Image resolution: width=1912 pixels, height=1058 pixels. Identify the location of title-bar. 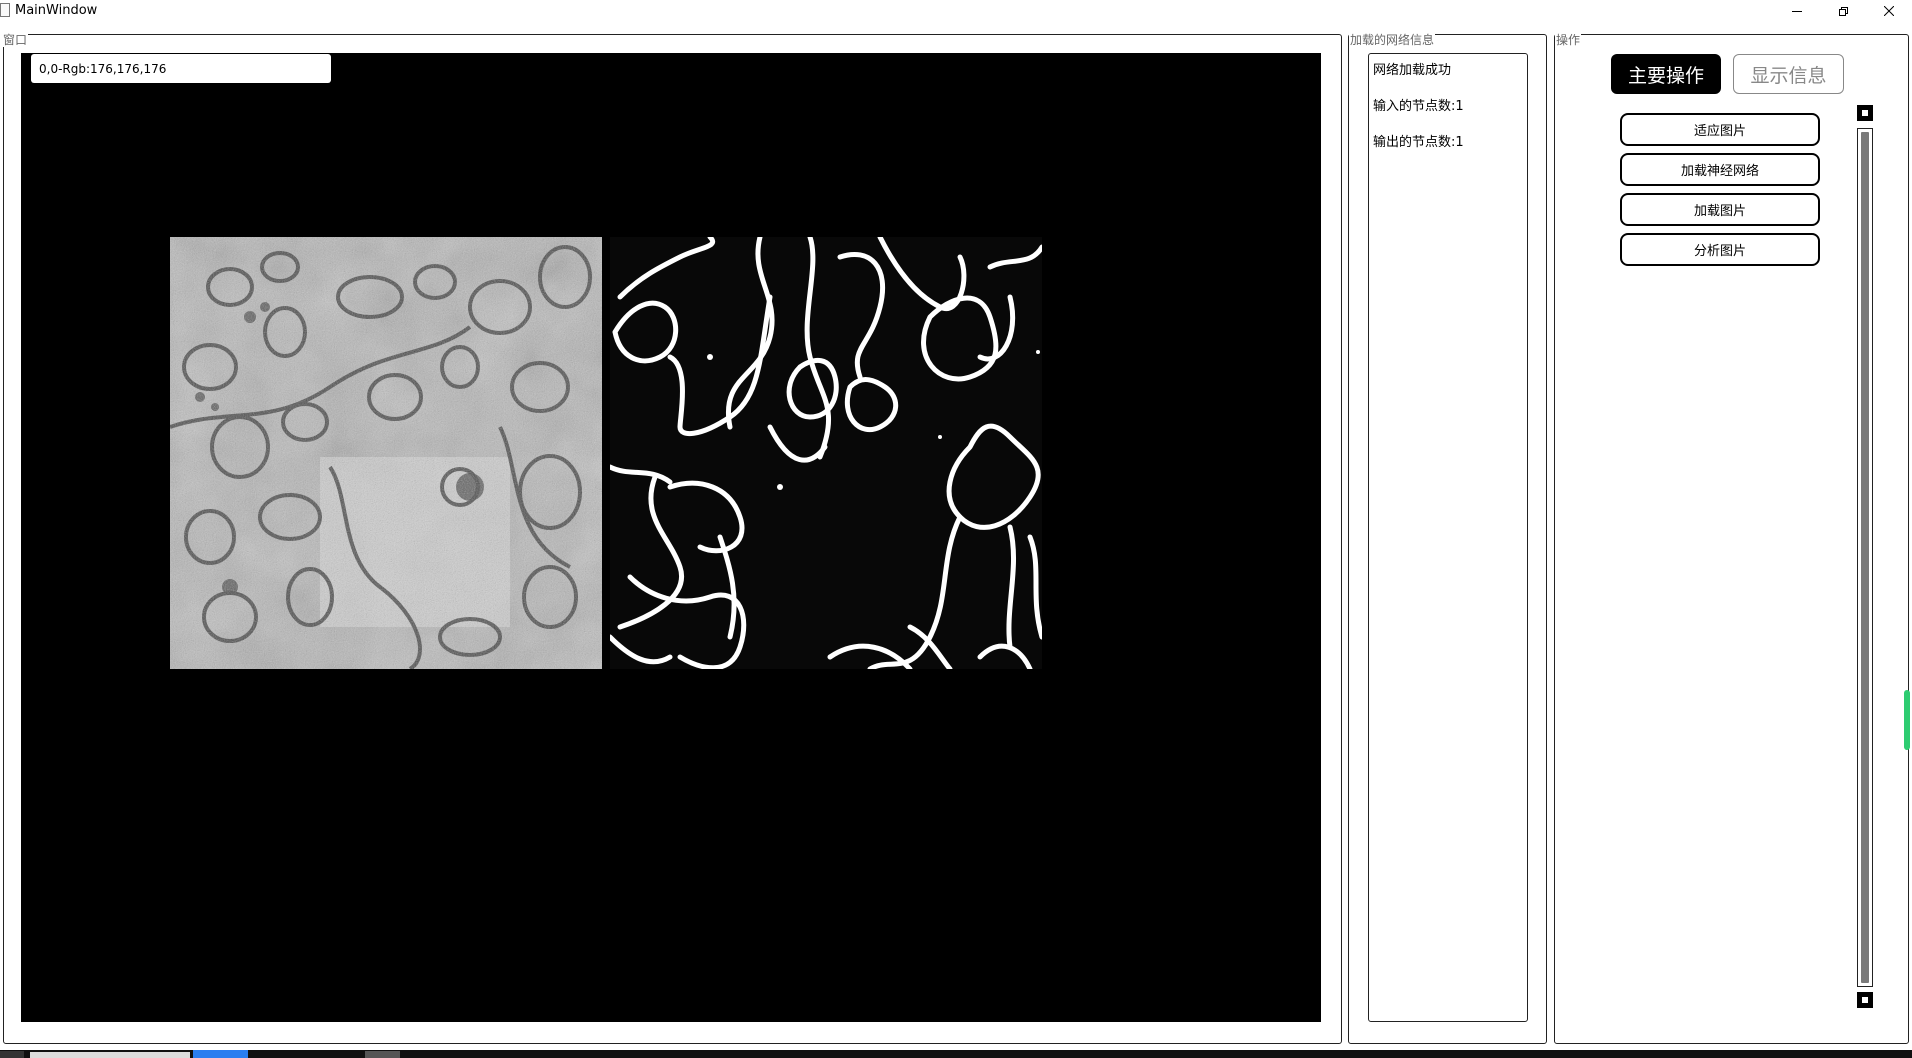
(956, 11).